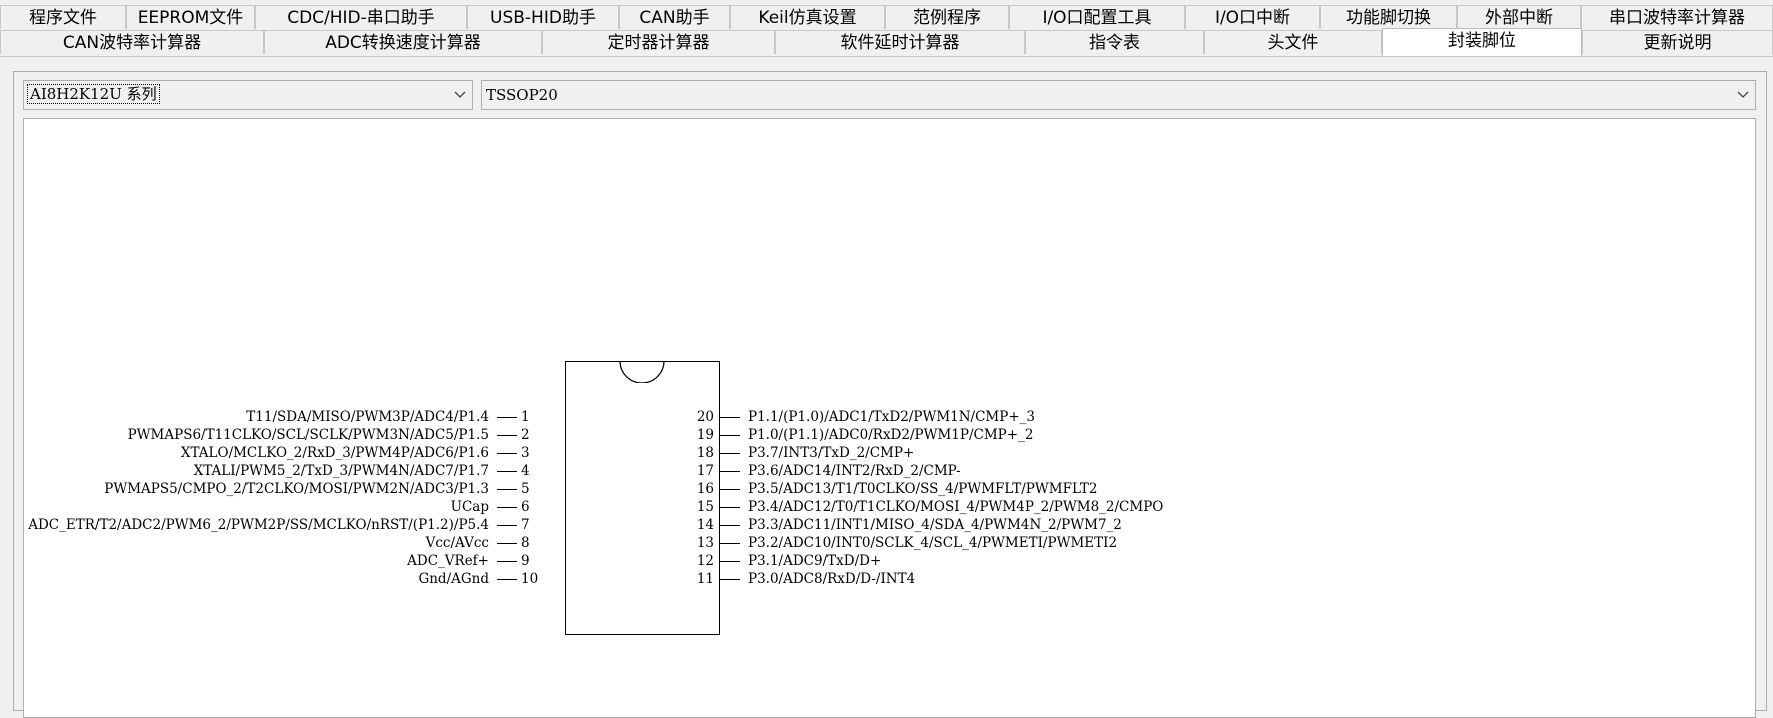 The image size is (1773, 718). What do you see at coordinates (886, 56) in the screenshot?
I see `tab-divider` at bounding box center [886, 56].